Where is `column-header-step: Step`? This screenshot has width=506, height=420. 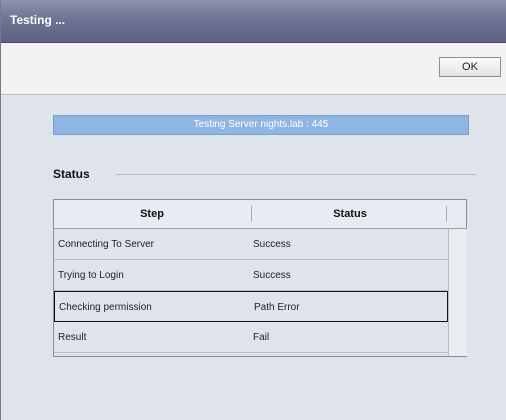 column-header-step: Step is located at coordinates (152, 214).